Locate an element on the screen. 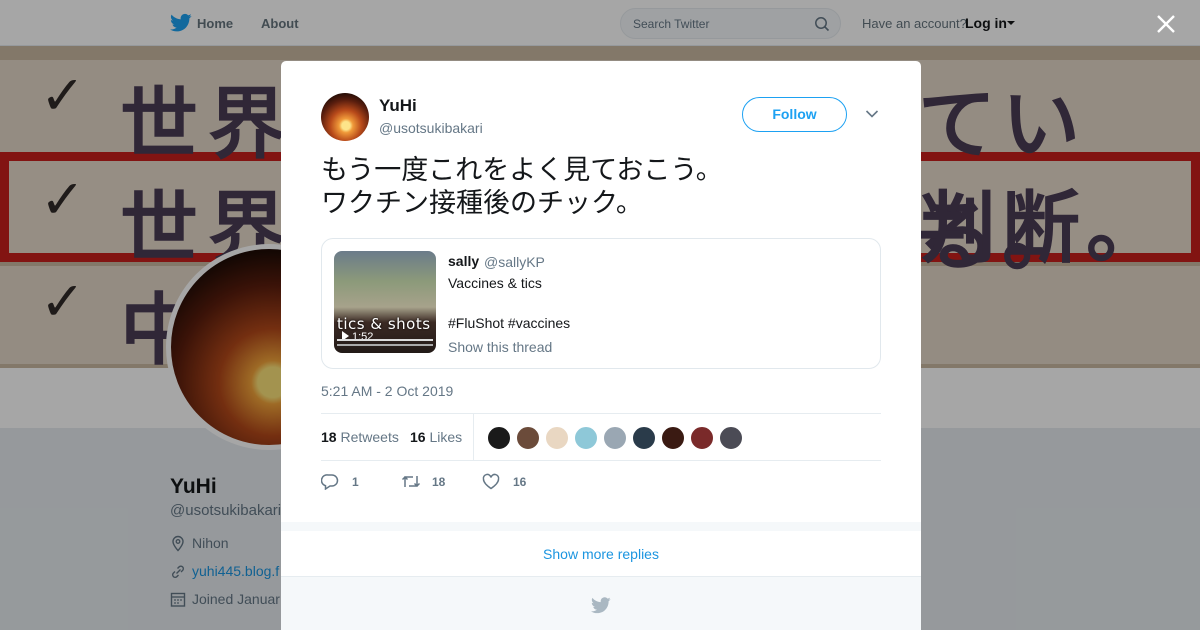 Image resolution: width=1200 pixels, height=630 pixels. likes-label: Likes is located at coordinates (446, 437).